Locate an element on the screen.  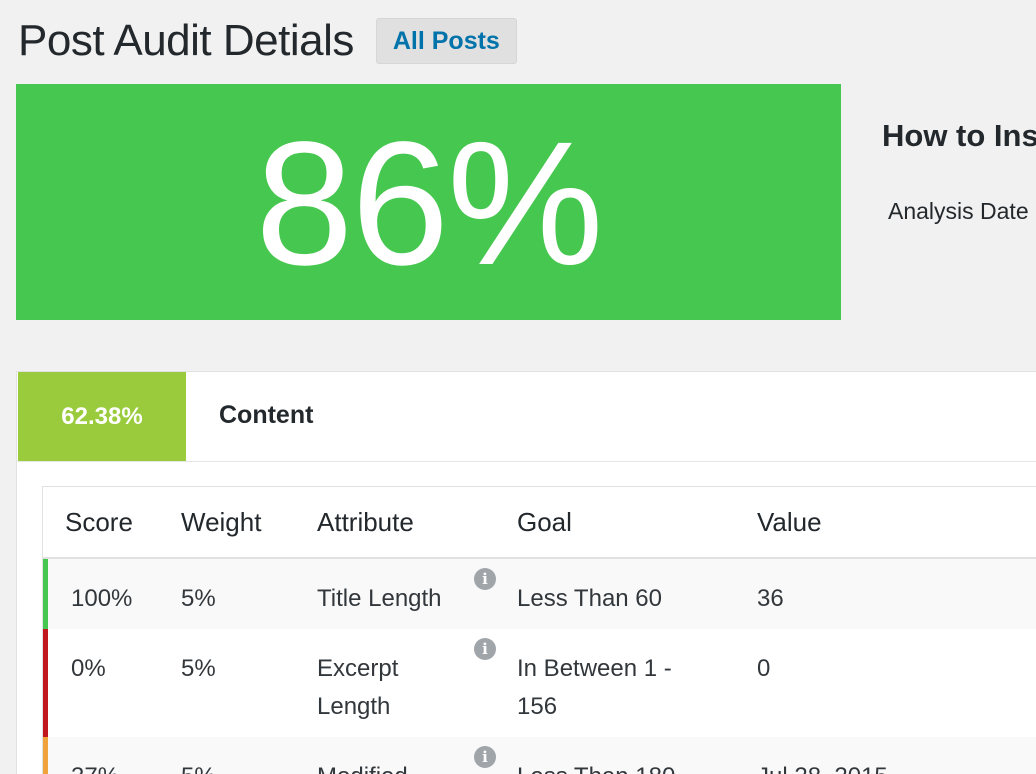
header-attribute: Attribute is located at coordinates (365, 522).